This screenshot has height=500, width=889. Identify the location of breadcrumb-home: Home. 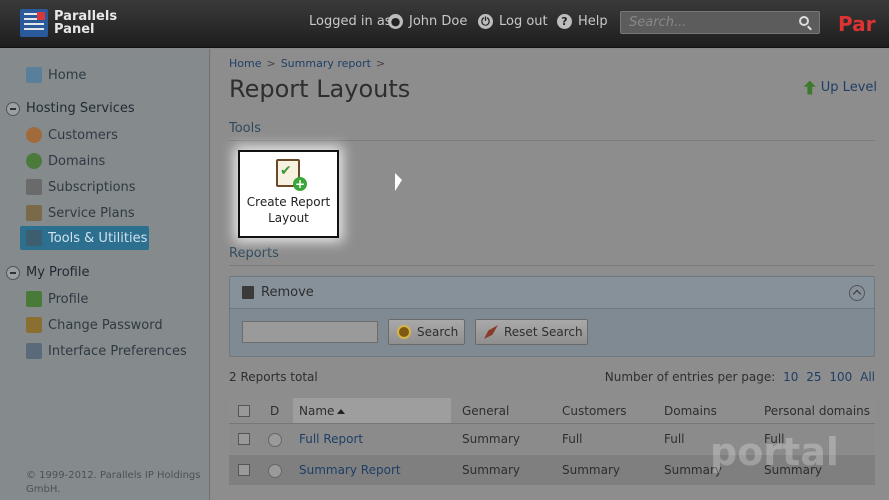
(245, 63).